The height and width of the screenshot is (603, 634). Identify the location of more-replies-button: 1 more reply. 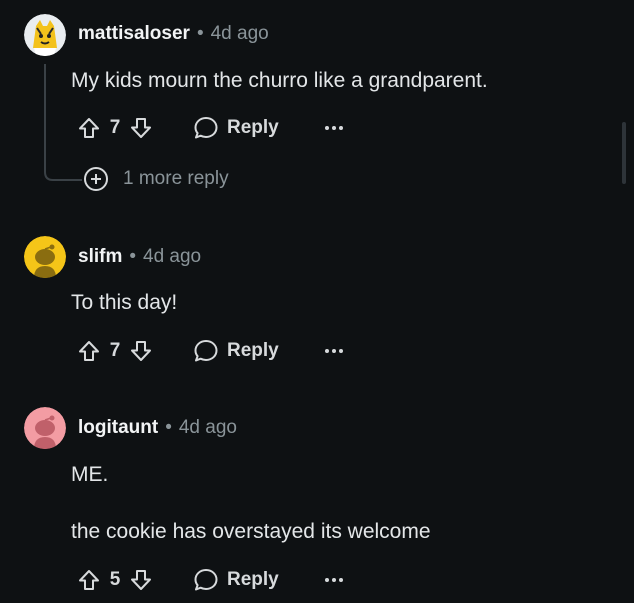
(156, 179).